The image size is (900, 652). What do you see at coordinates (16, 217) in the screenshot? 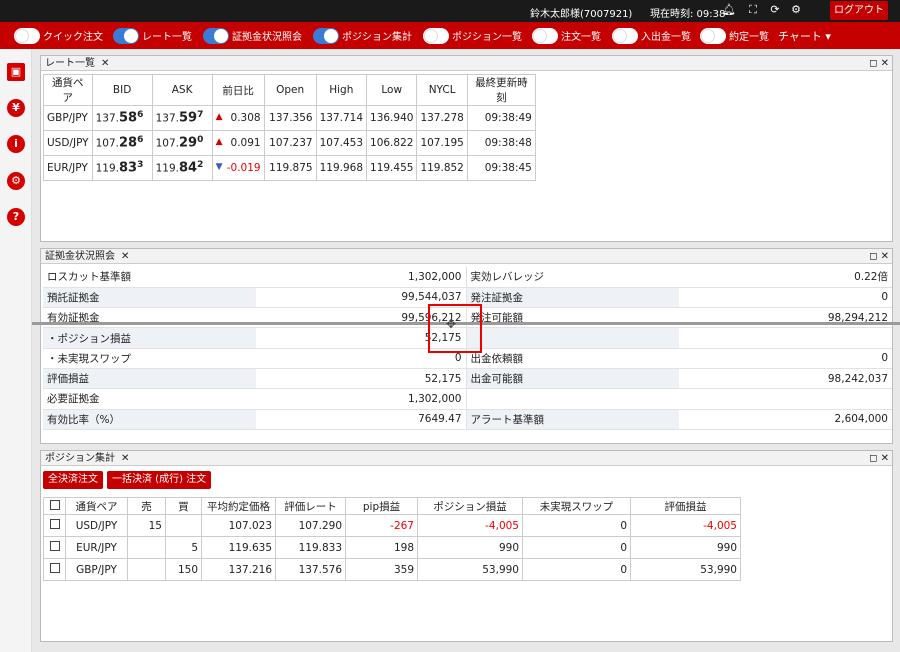
I see `help-icon: ?` at bounding box center [16, 217].